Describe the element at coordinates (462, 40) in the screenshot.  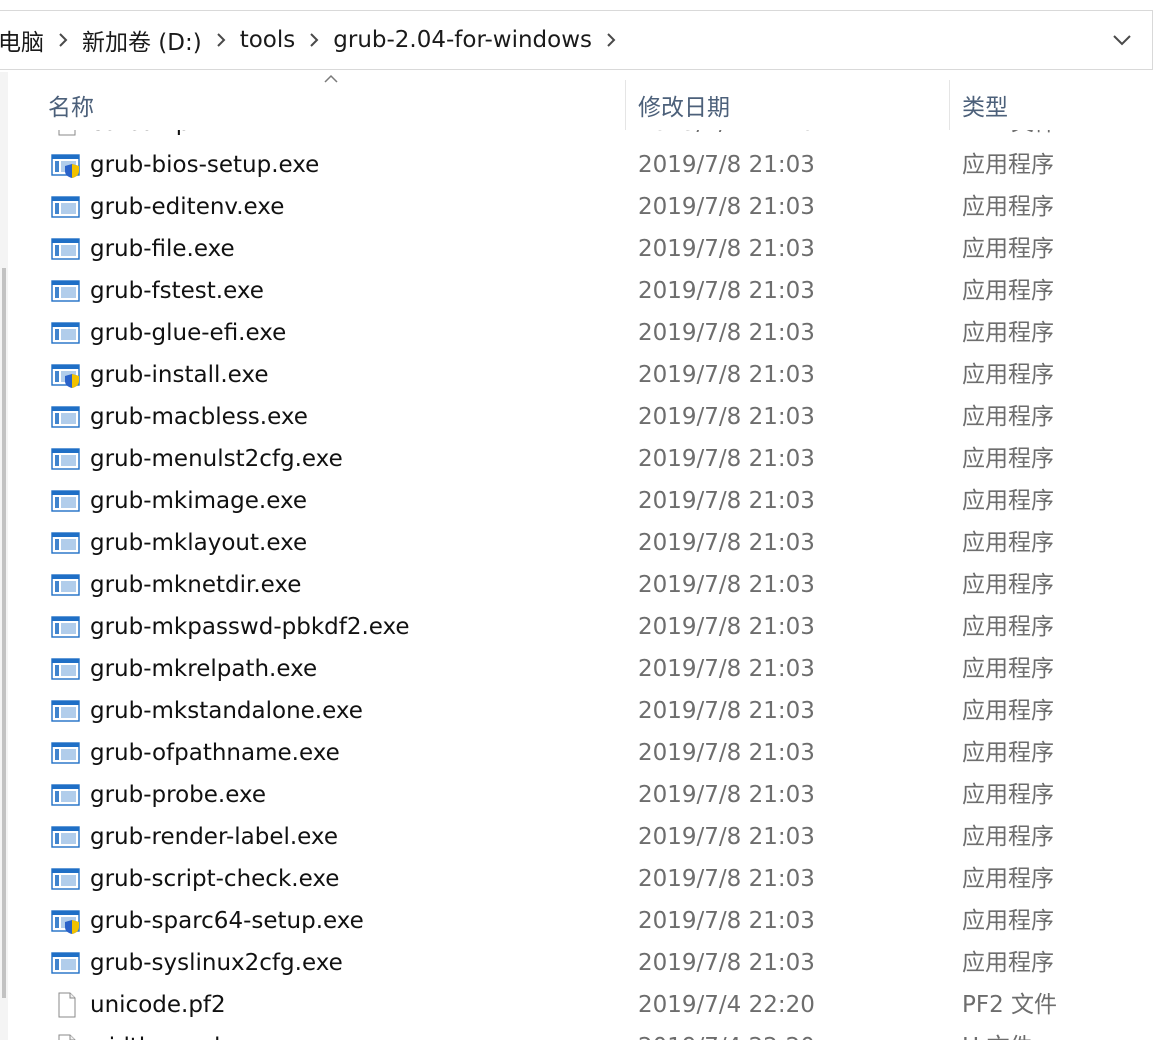
I see `breadcrumb-item-current-folder: grub-2.04-for-windows` at that location.